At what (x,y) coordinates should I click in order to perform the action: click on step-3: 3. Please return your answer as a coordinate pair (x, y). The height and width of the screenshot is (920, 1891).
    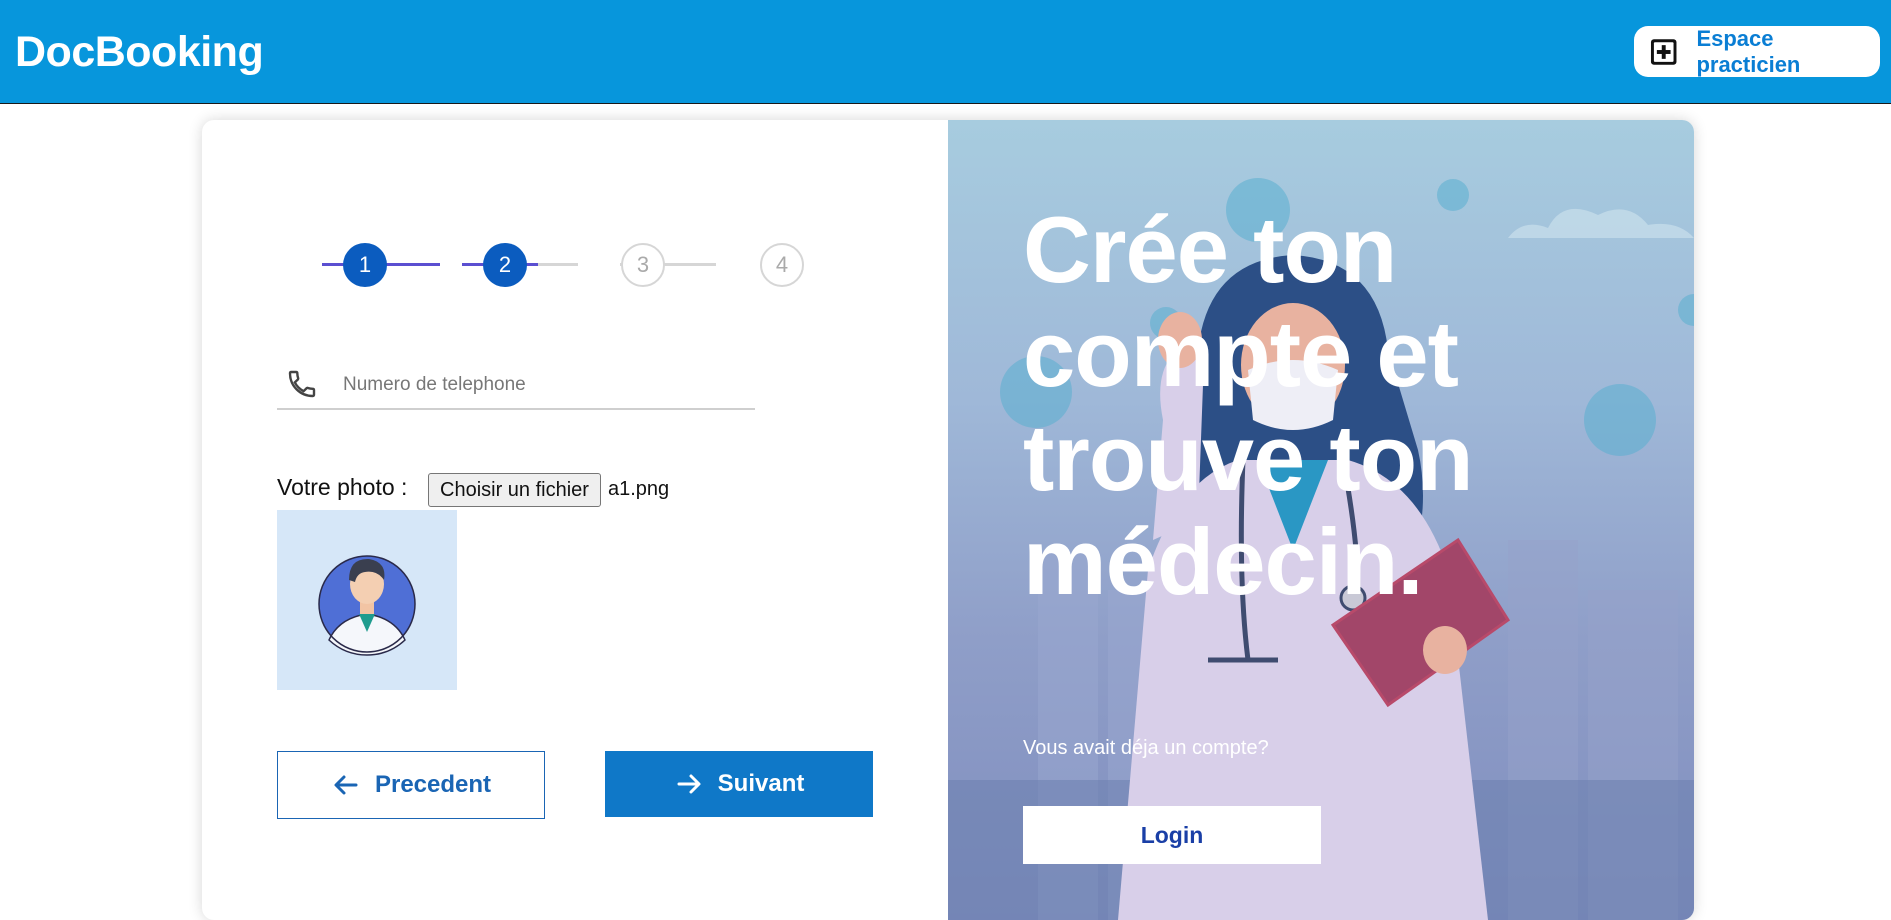
    Looking at the image, I should click on (643, 265).